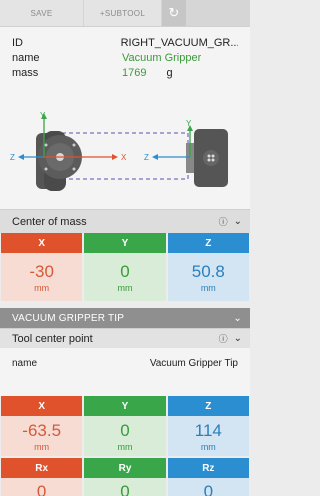 The height and width of the screenshot is (496, 320). I want to click on tcp-ry-field: 0, so click(125, 487).